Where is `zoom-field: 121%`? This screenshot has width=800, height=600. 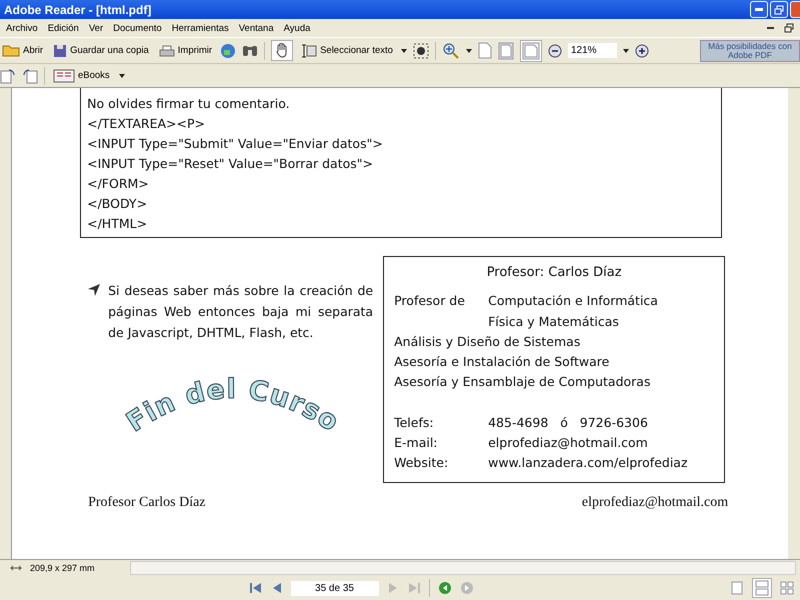 zoom-field: 121% is located at coordinates (592, 50).